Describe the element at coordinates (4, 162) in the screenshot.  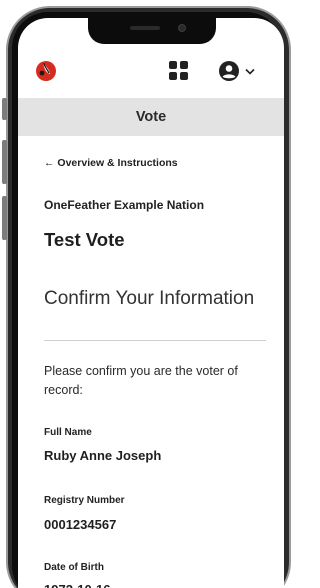
I see `phone-volume-up-button` at that location.